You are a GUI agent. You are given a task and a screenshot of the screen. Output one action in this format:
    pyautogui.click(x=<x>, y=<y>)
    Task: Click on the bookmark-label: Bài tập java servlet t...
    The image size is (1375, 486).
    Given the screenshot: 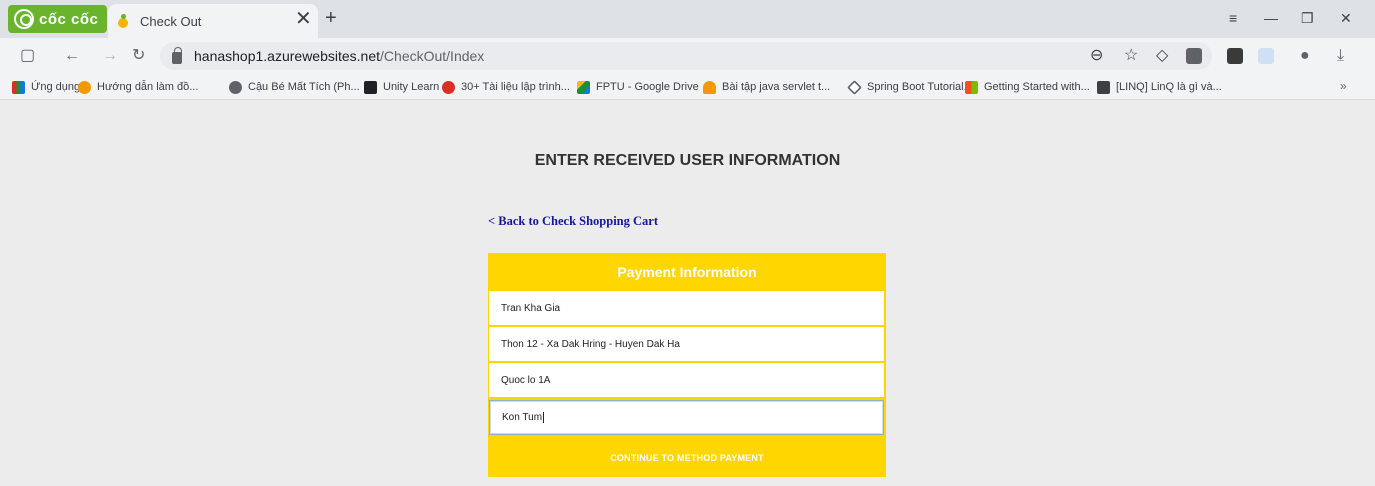 What is the action you would take?
    pyautogui.click(x=776, y=87)
    